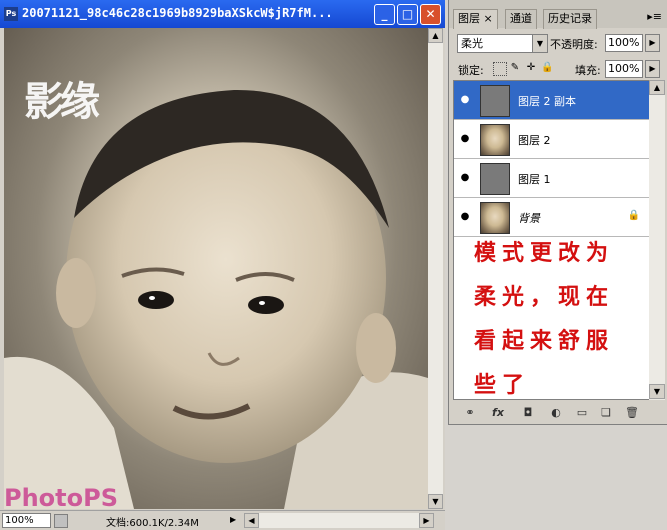 This screenshot has width=667, height=530. I want to click on minimize-button: _, so click(384, 14).